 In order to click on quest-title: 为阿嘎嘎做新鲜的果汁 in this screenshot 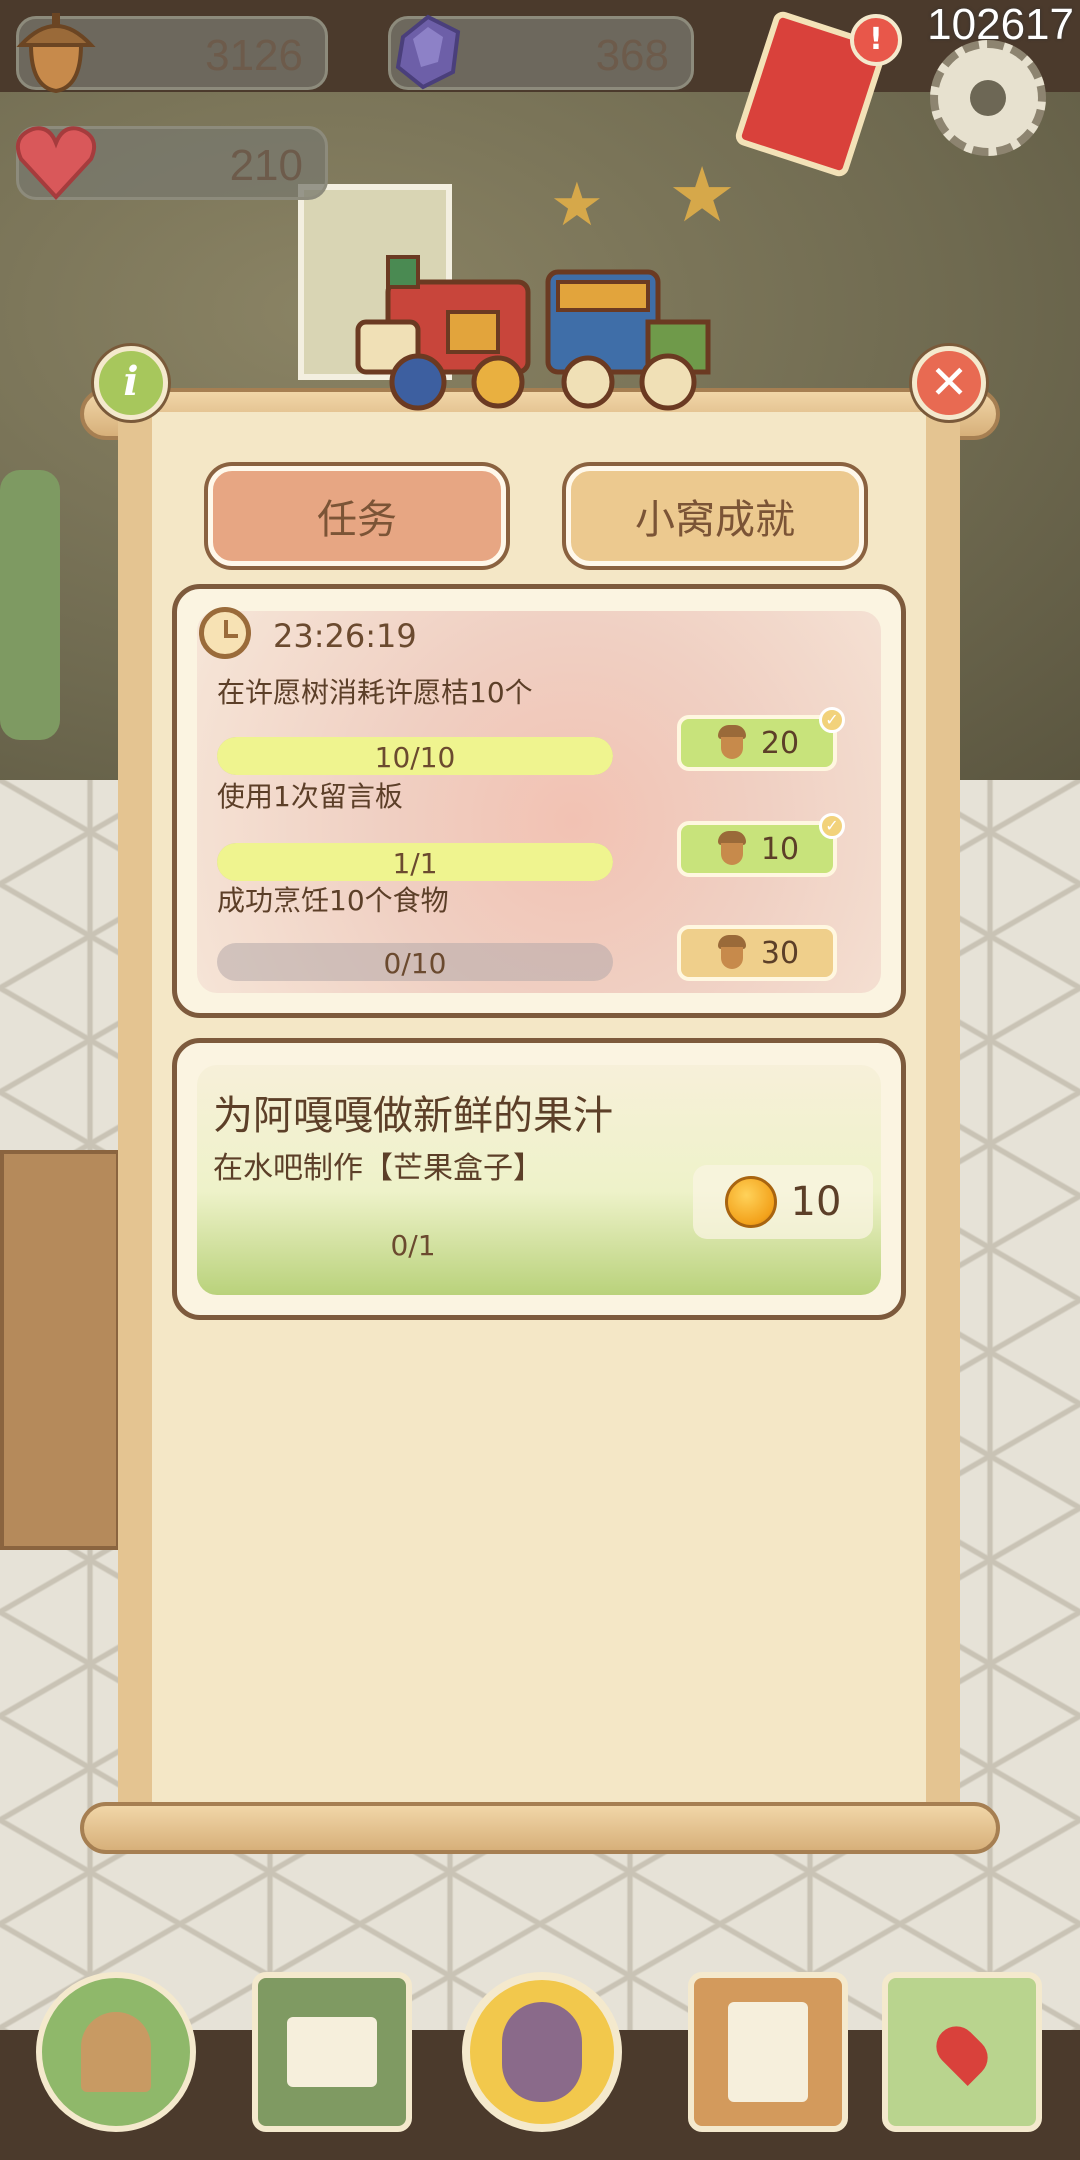, I will do `click(413, 1116)`.